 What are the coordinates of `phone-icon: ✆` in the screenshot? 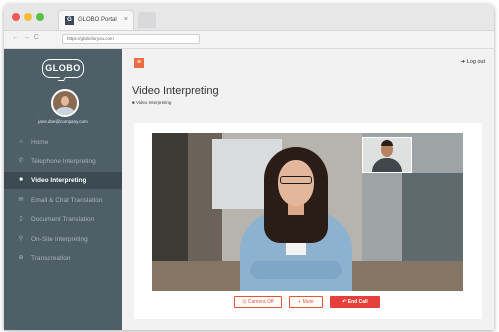 It's located at (21, 161).